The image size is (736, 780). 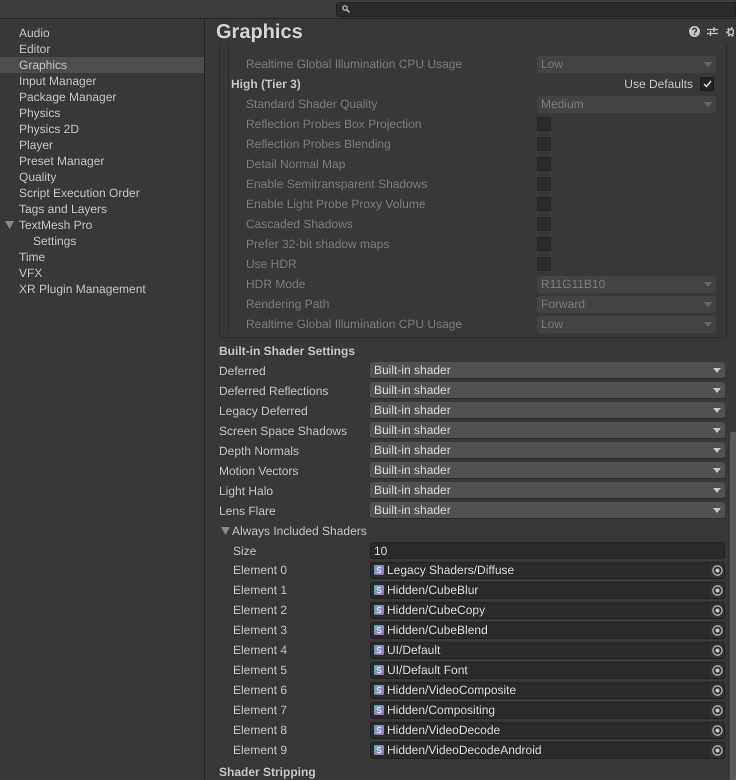 I want to click on field-label: Lens Flare, so click(x=248, y=511).